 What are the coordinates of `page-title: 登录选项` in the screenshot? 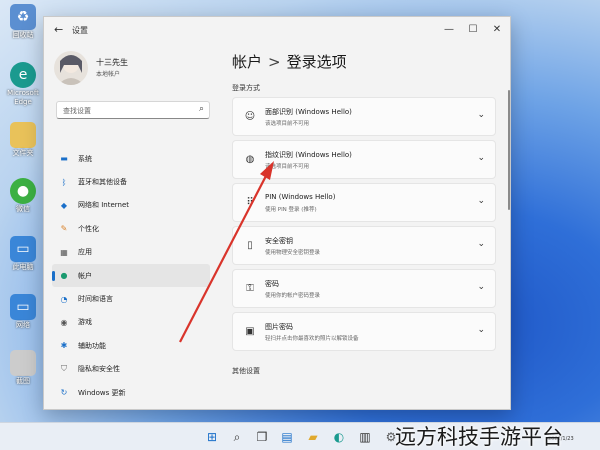 It's located at (316, 62).